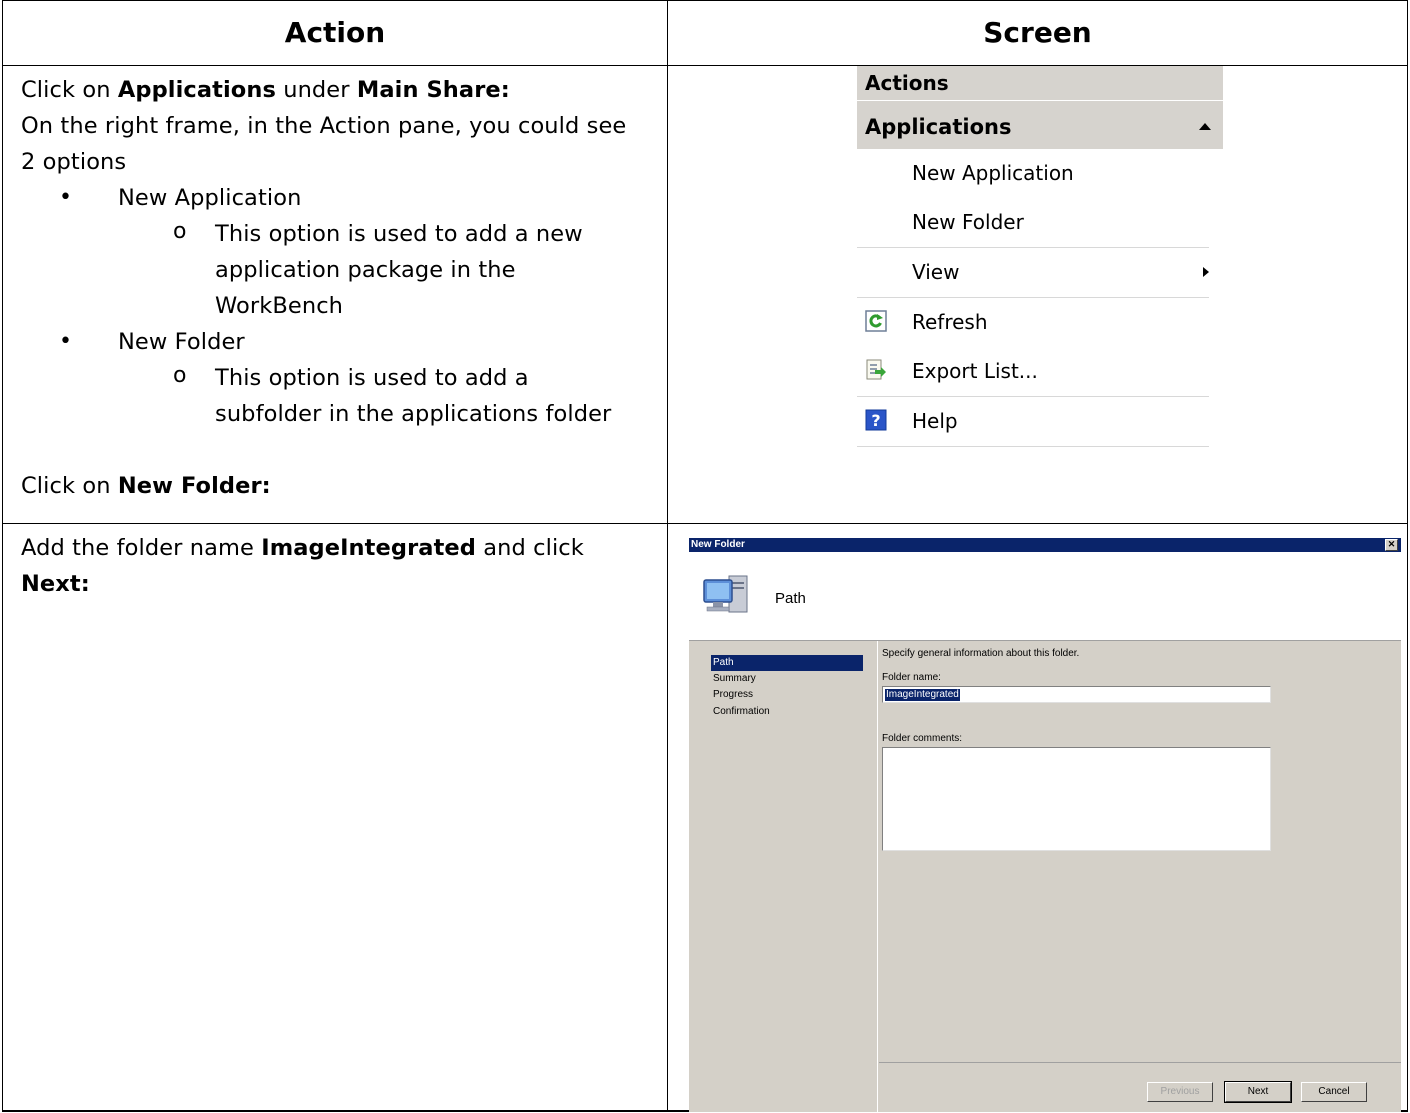  I want to click on submenu-arrow-icon, so click(1206, 272).